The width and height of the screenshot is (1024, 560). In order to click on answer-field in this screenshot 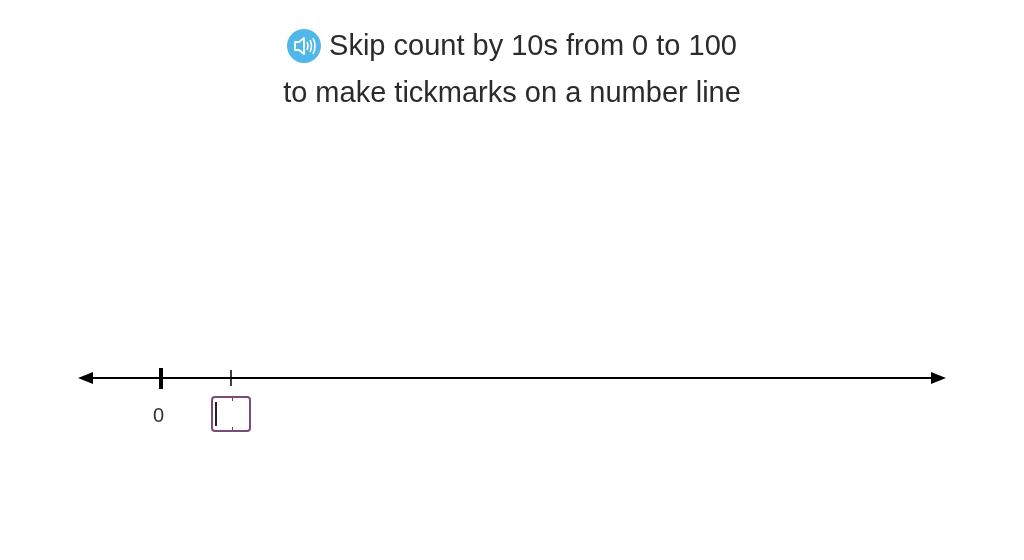, I will do `click(231, 414)`.